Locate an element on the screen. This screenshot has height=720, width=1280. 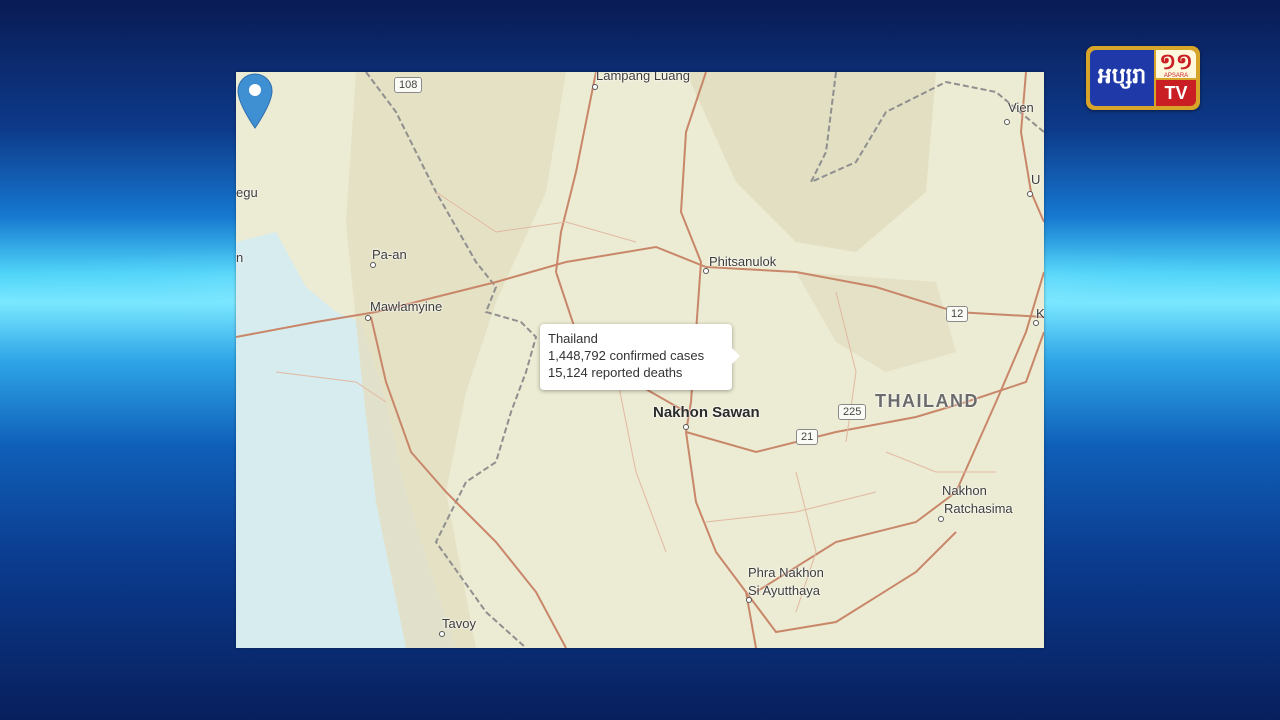
place-nakhon-ratchasima-2: Ratchasima is located at coordinates (978, 508).